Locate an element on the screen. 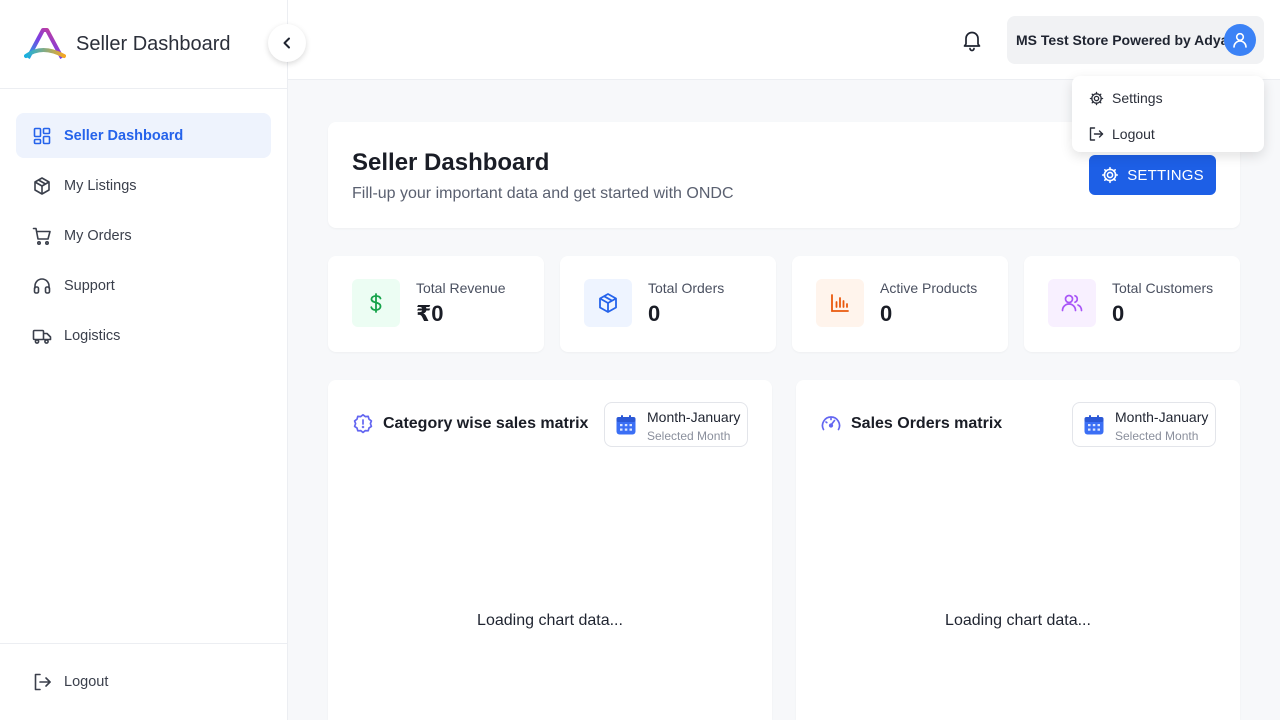 Image resolution: width=1280 pixels, height=720 pixels. sidebar-item-label: Seller Dashboard is located at coordinates (124, 135).